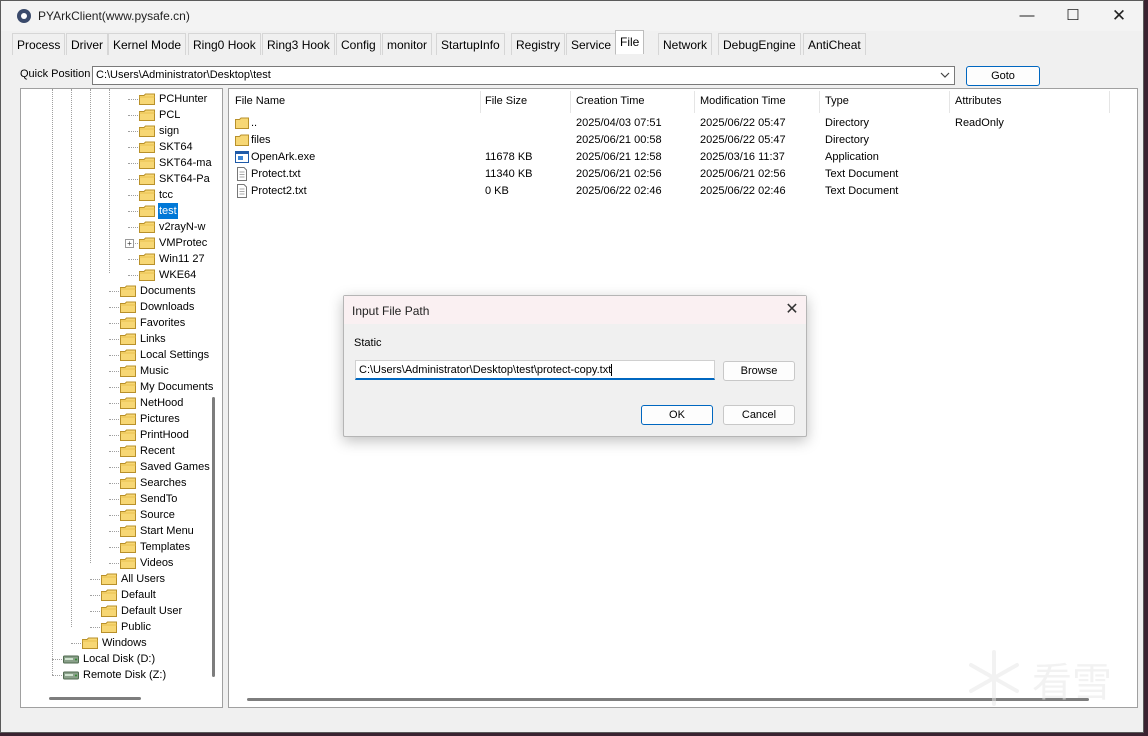  Describe the element at coordinates (497, 191) in the screenshot. I see `file-size-cell: 0 KB` at that location.